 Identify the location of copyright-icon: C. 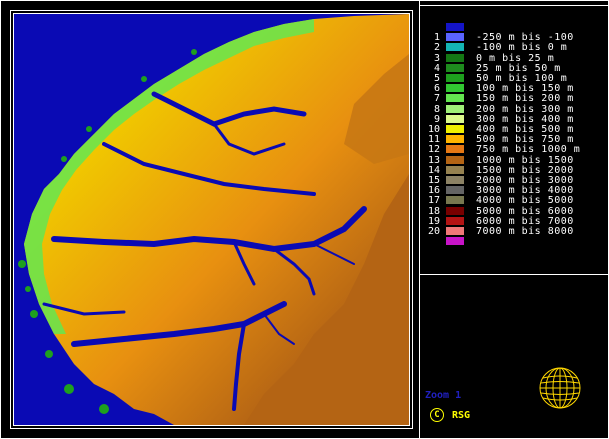
(437, 415).